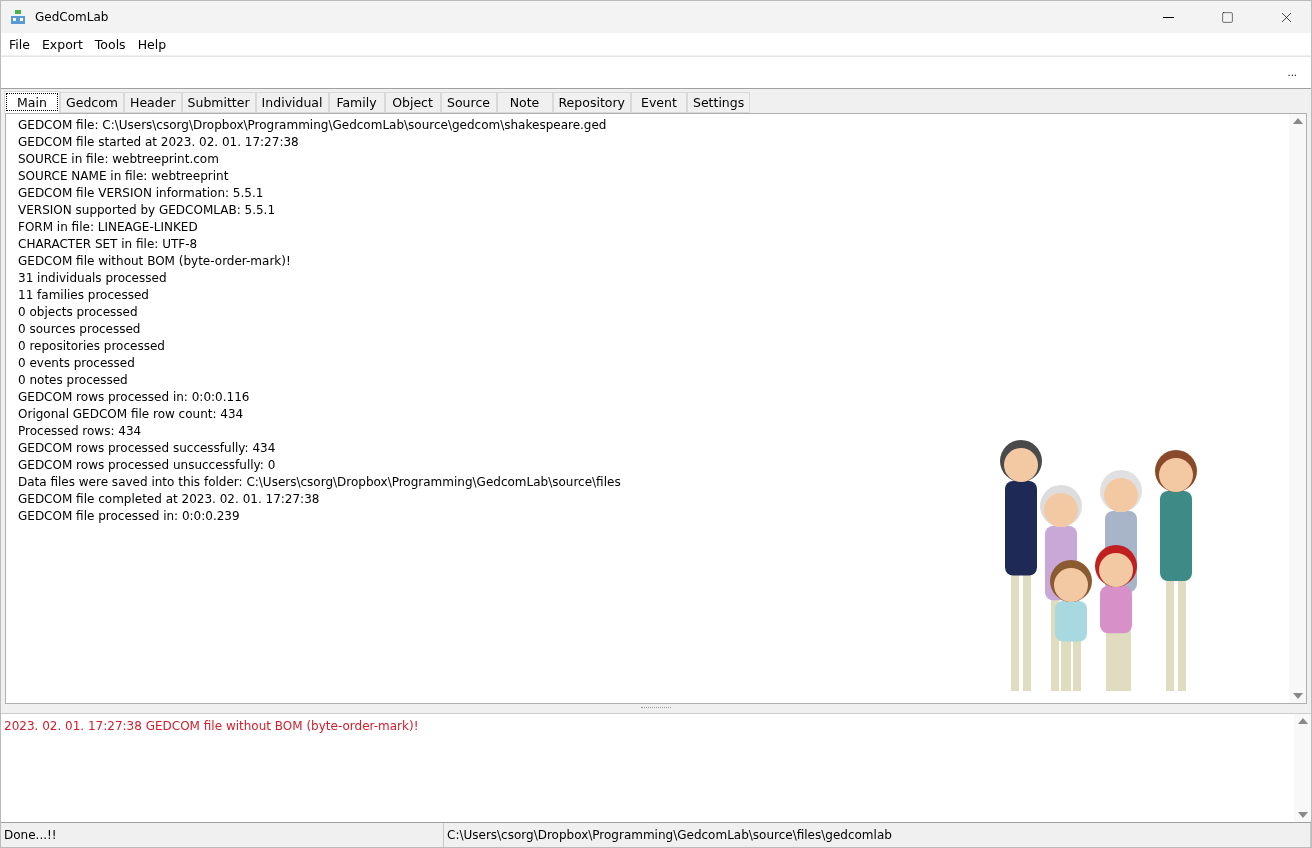 The height and width of the screenshot is (848, 1312). Describe the element at coordinates (292, 102) in the screenshot. I see `tab: Individual` at that location.